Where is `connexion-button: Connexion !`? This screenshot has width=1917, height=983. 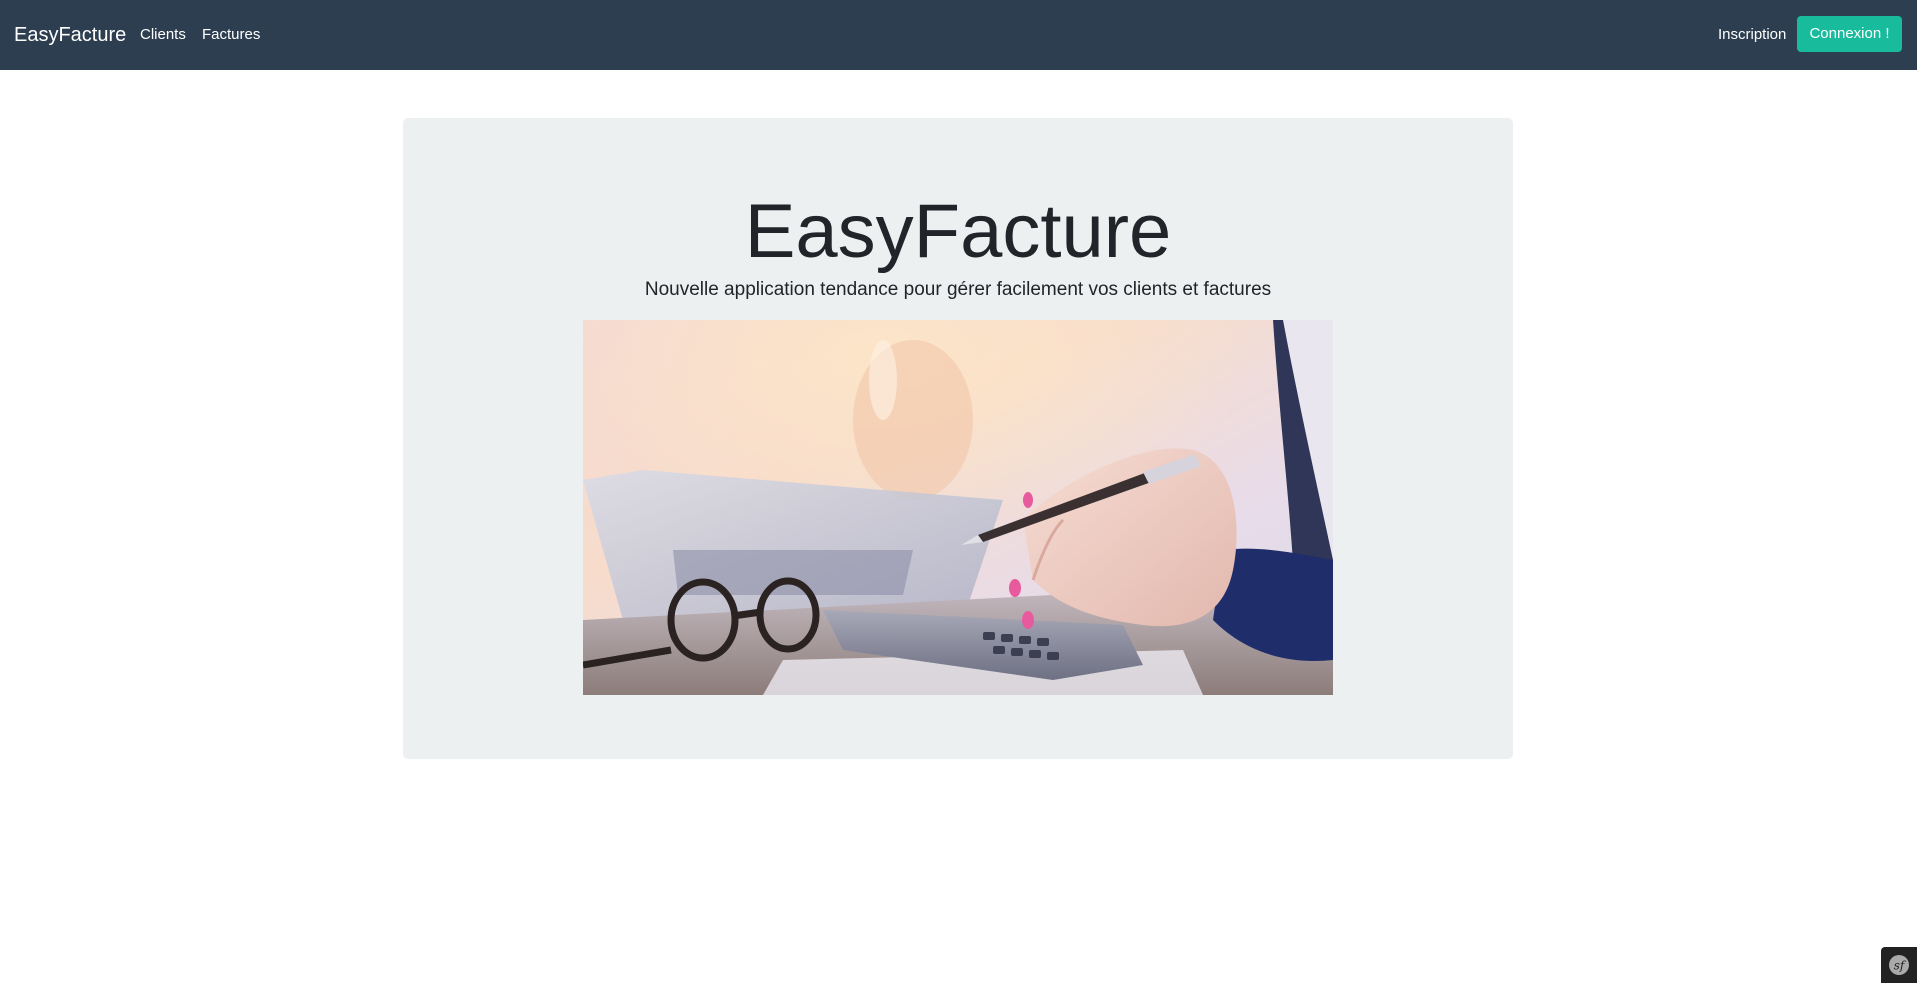
connexion-button: Connexion ! is located at coordinates (1849, 34).